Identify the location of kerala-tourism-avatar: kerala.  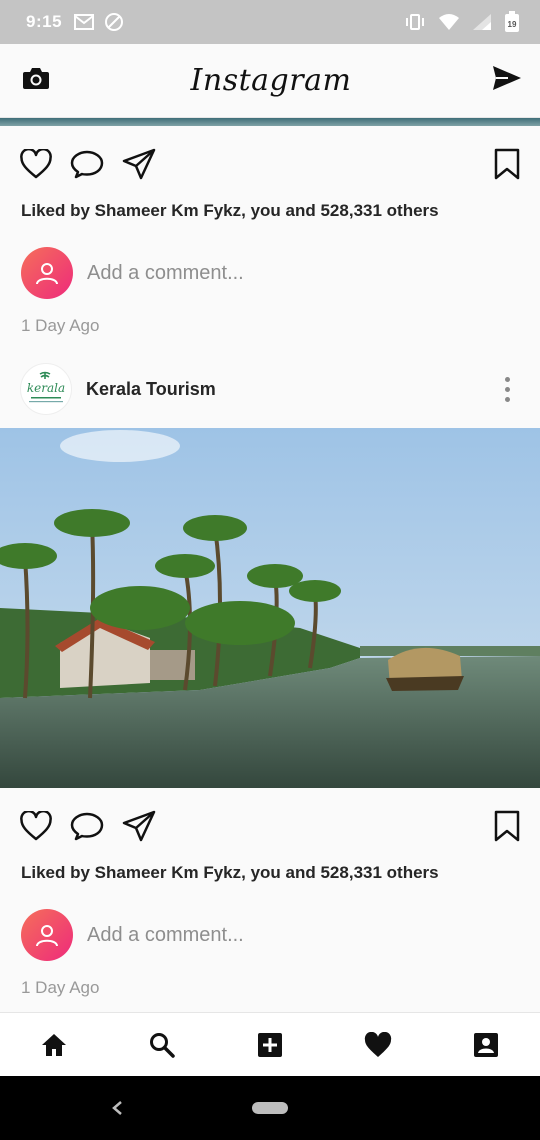
(46, 389).